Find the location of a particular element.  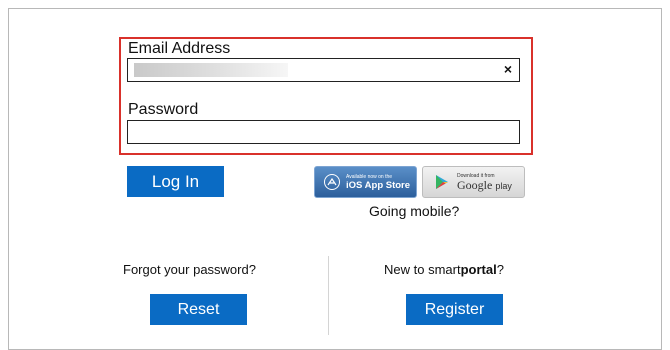

google-play-icon is located at coordinates (442, 182).